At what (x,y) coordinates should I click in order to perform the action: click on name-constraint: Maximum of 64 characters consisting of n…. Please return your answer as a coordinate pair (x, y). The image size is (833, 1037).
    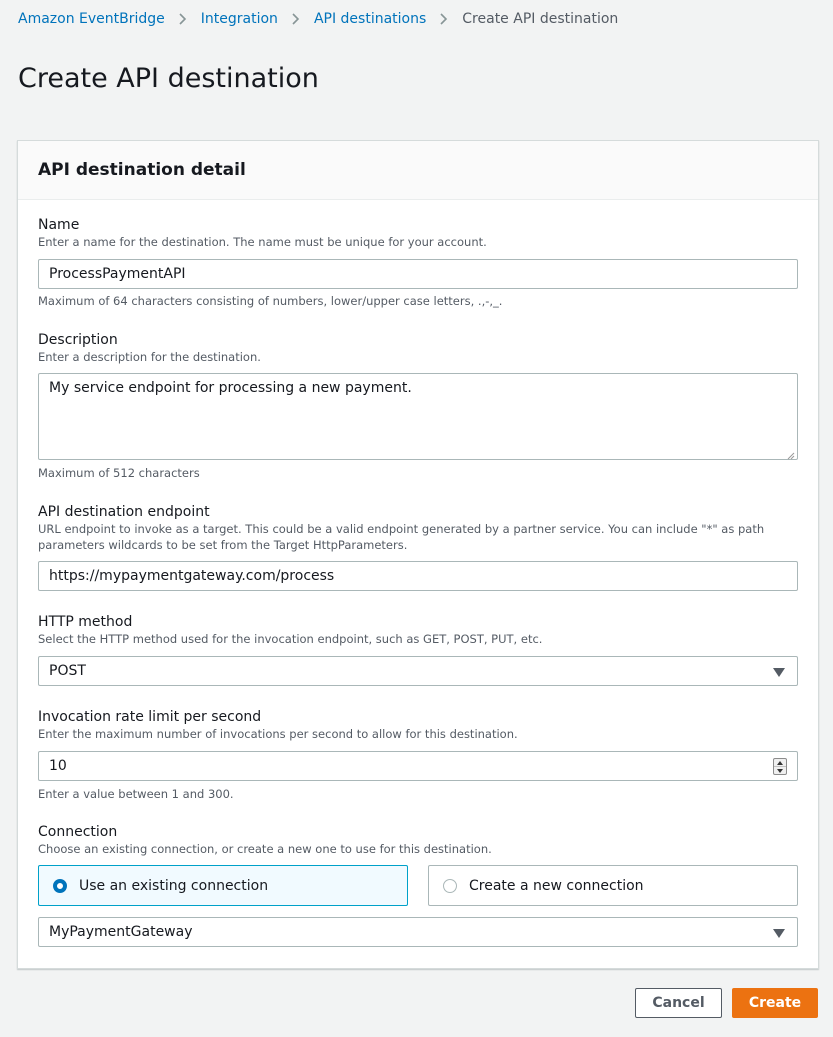
    Looking at the image, I should click on (418, 301).